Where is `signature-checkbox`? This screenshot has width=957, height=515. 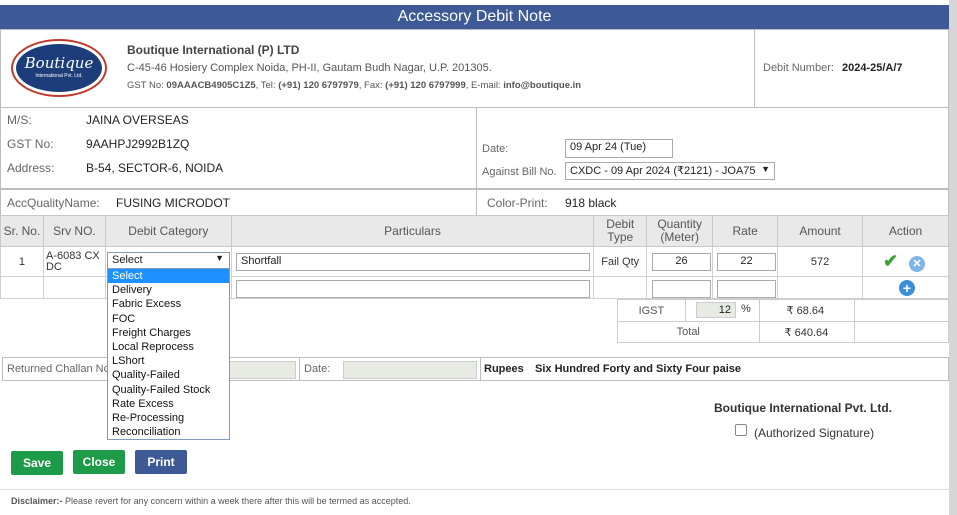
signature-checkbox is located at coordinates (741, 430).